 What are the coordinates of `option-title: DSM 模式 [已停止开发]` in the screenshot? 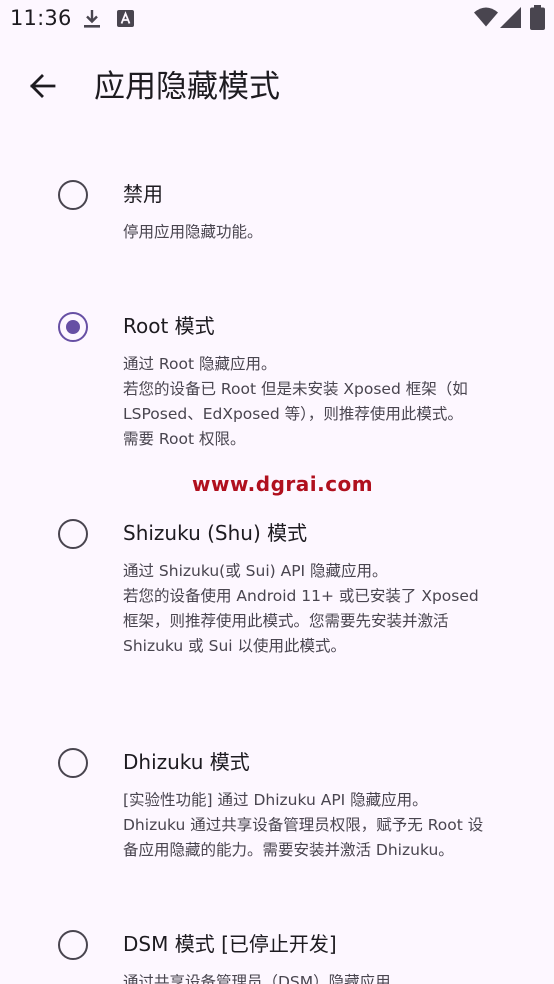 It's located at (230, 944).